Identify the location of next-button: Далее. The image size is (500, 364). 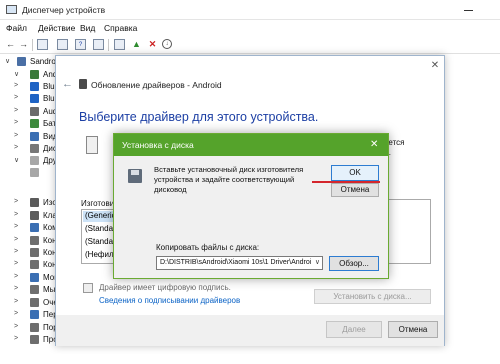
(354, 329).